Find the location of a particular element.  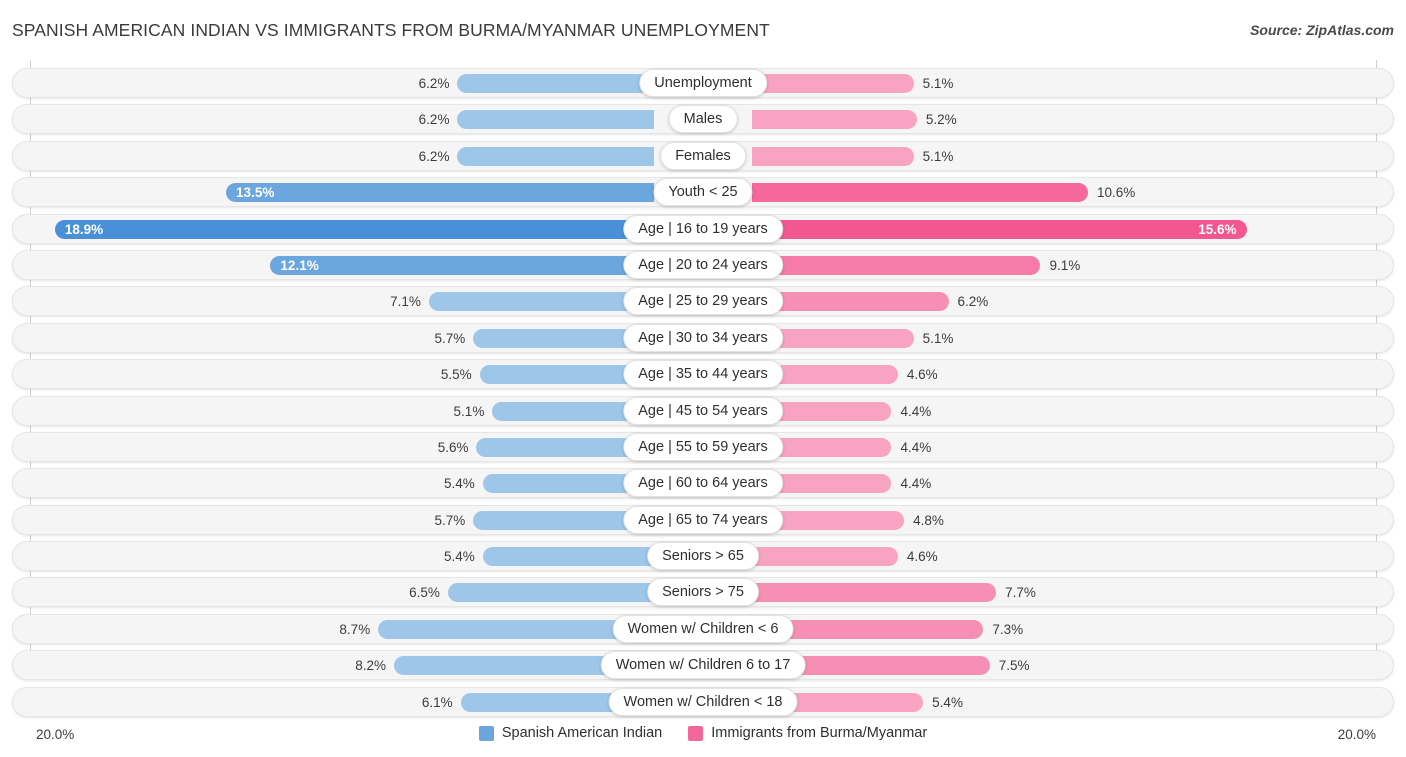

bar-value-label-right: 9.1% is located at coordinates (1065, 265).